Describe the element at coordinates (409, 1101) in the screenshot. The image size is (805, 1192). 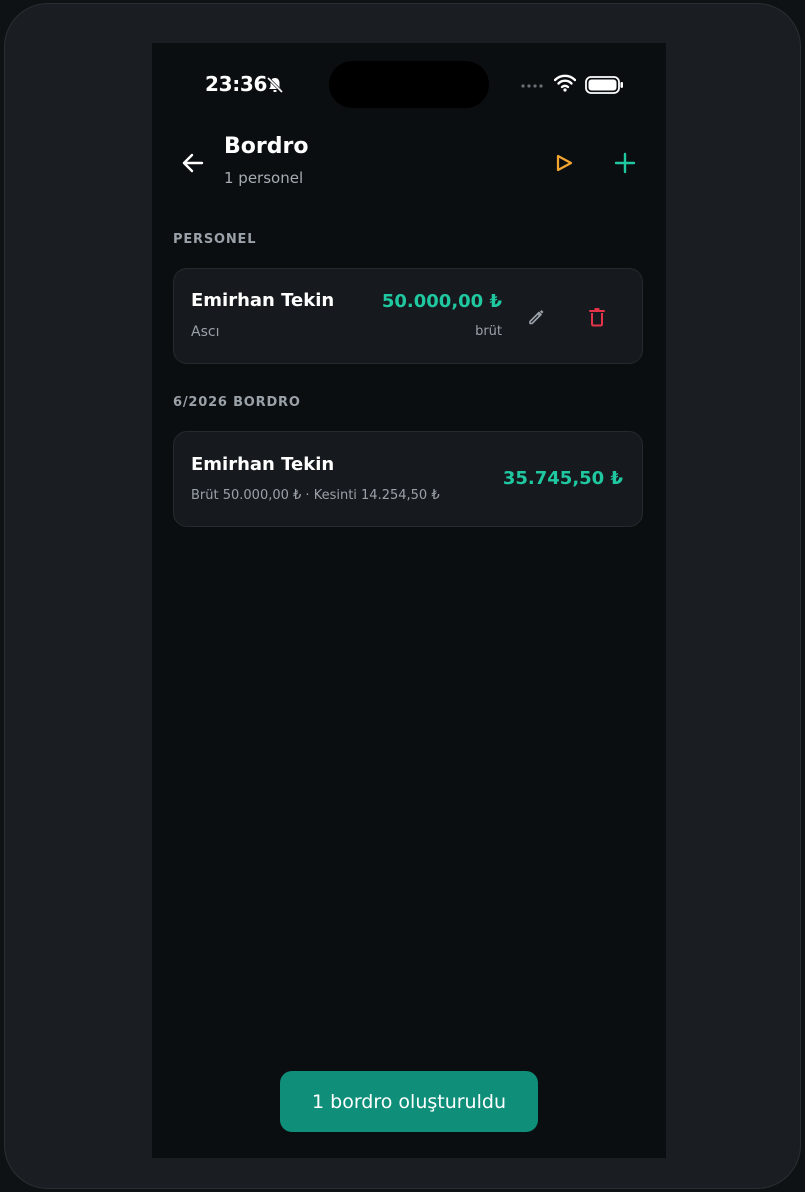
I see `toast-message: 1 bordro oluşturuldu` at that location.